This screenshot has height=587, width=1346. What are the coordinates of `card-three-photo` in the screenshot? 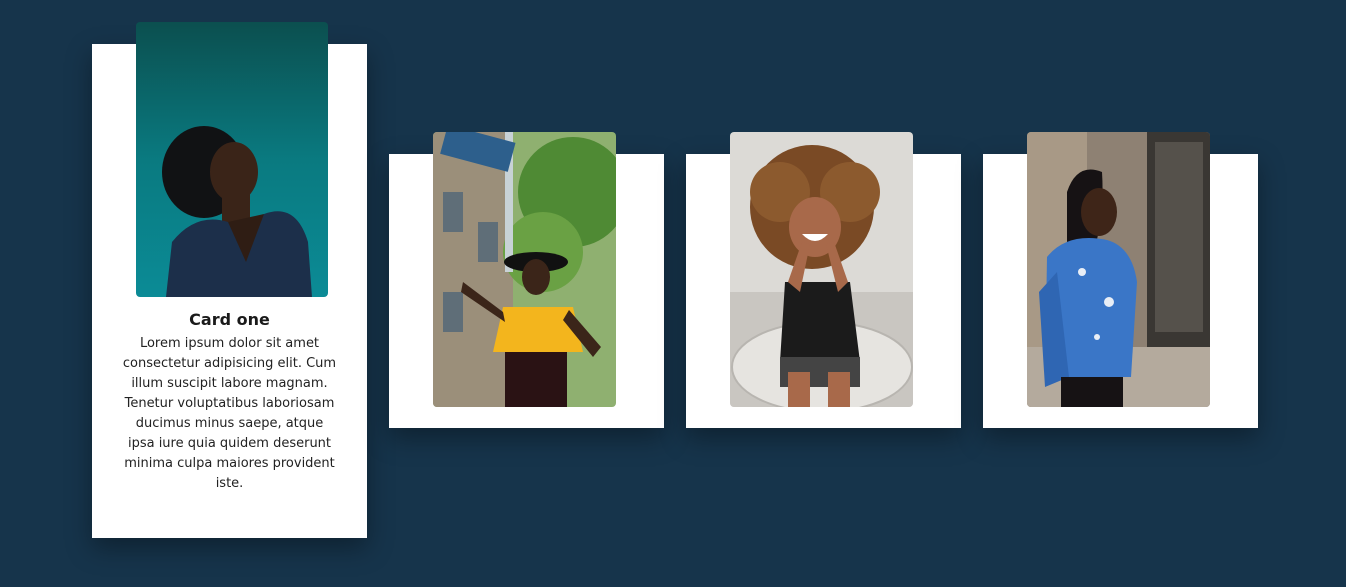 It's located at (821, 269).